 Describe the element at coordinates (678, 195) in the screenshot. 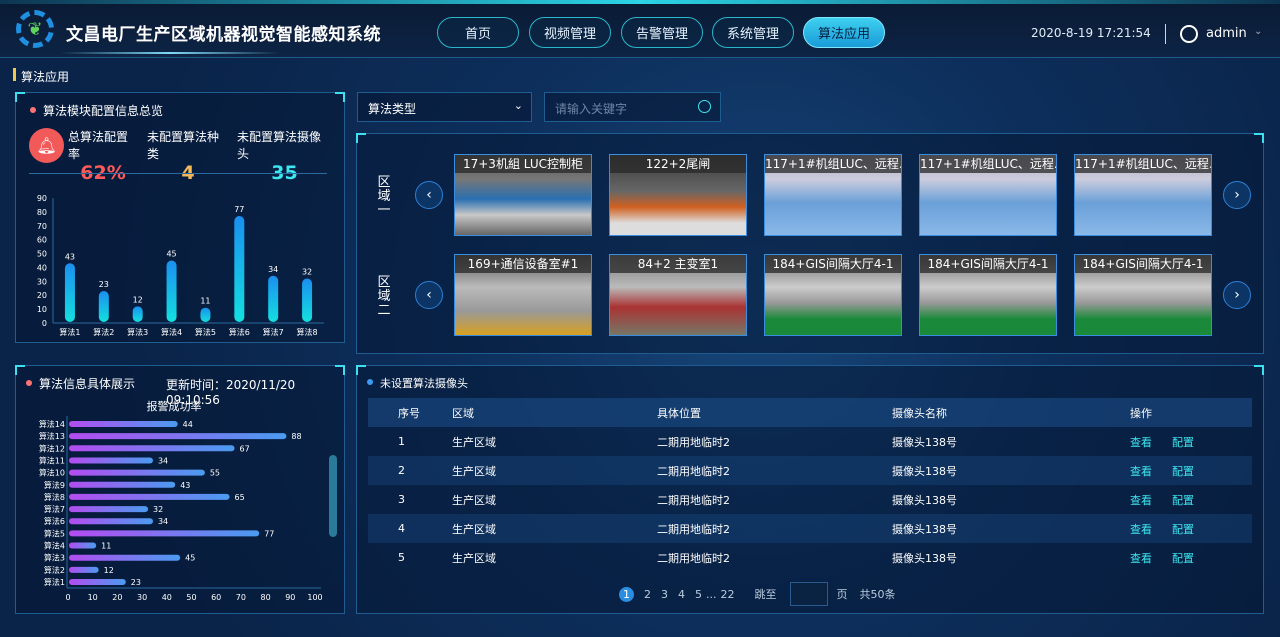

I see `camera-thumbnail: 122+2尾闸` at that location.